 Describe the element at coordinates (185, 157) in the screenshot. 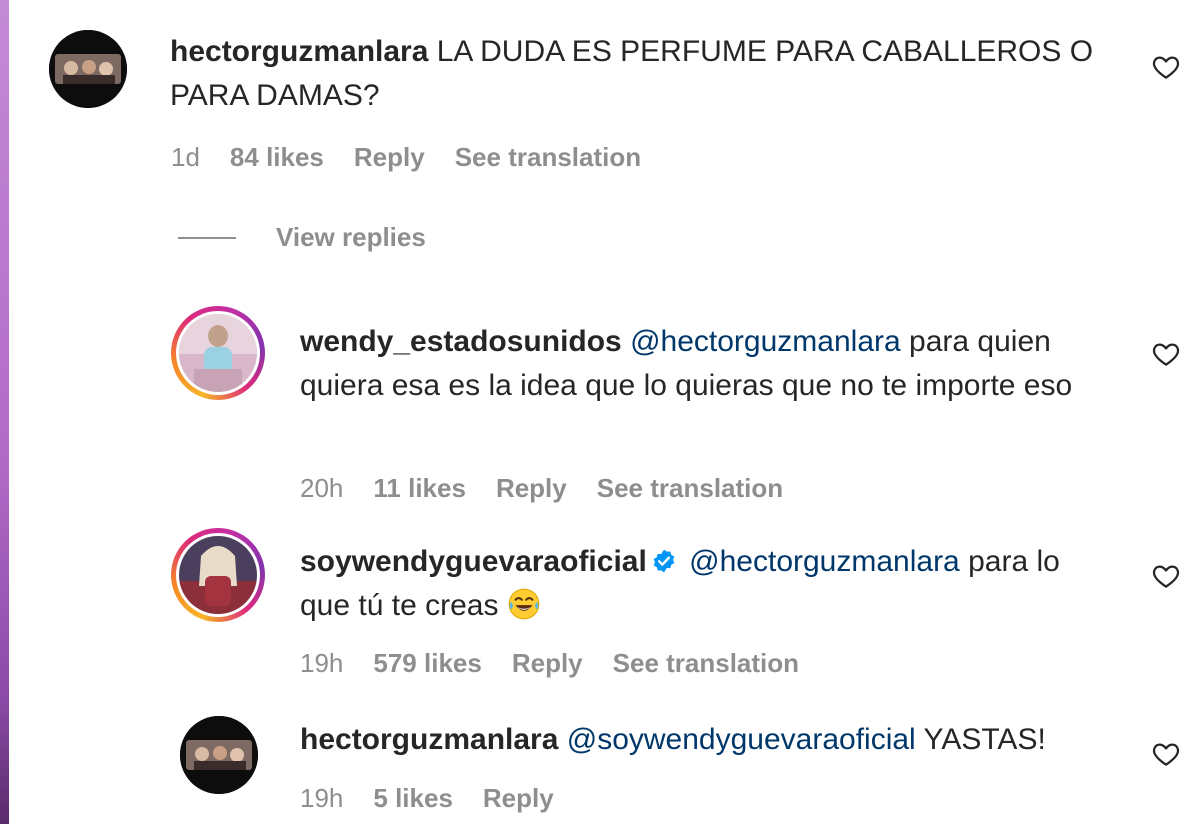

I see `comment-time: 1d` at that location.